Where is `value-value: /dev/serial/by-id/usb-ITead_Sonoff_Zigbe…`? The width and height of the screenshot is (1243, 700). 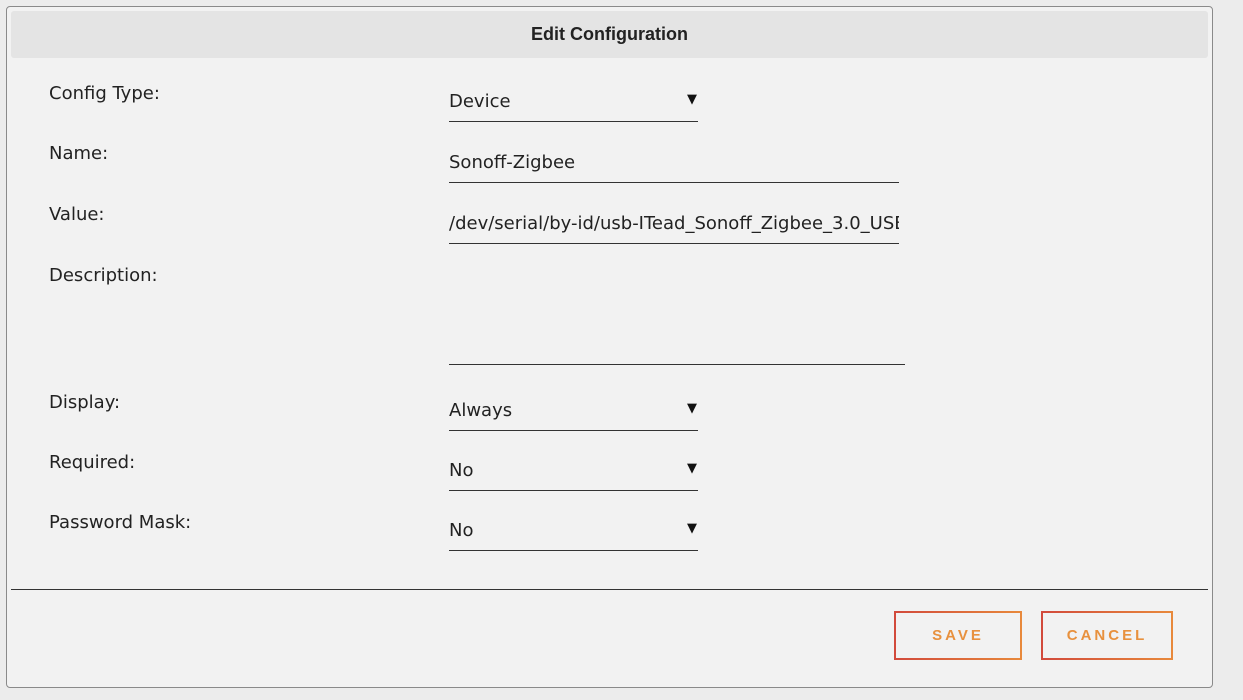 value-value: /dev/serial/by-id/usb-ITead_Sonoff_Zigbe… is located at coordinates (674, 223).